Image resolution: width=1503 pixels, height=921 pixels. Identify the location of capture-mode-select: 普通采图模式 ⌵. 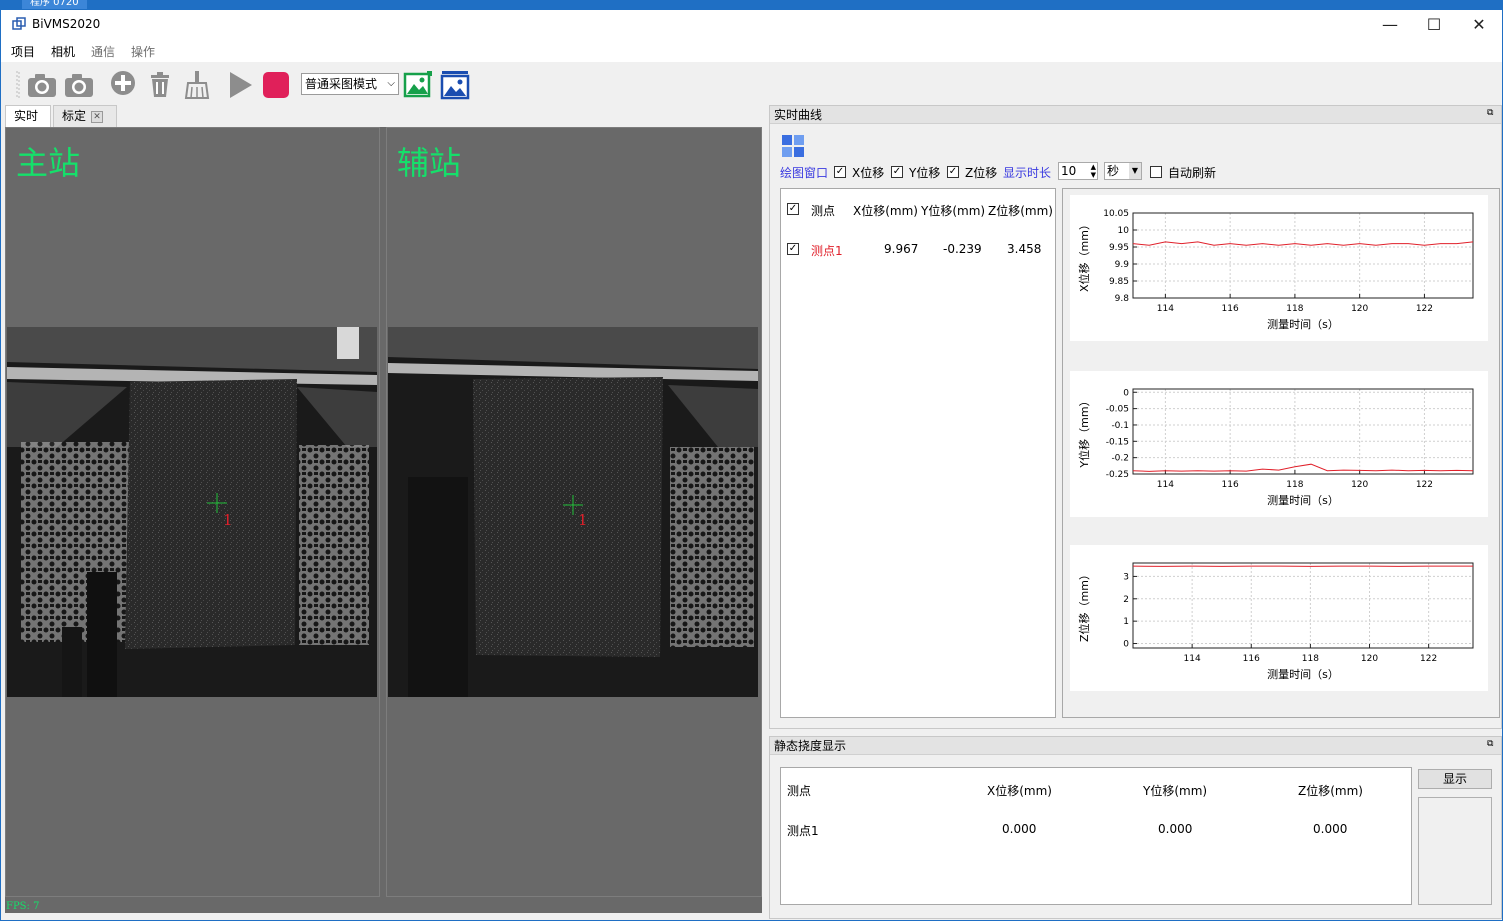
(350, 84).